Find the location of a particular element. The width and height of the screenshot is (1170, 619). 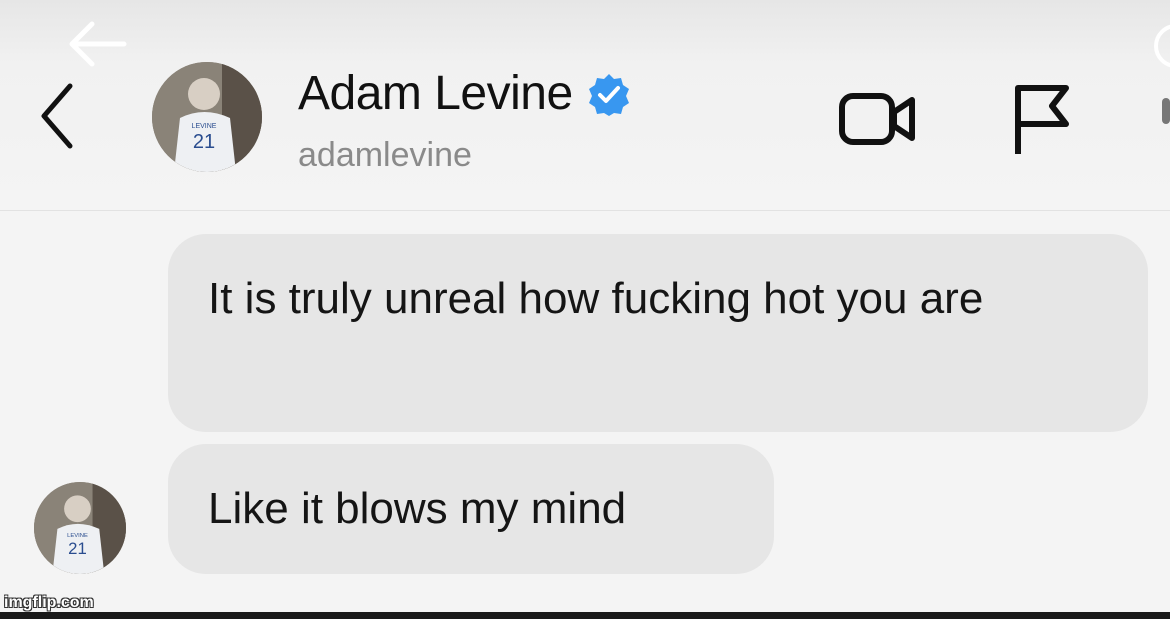

username: adamlevine is located at coordinates (385, 155).